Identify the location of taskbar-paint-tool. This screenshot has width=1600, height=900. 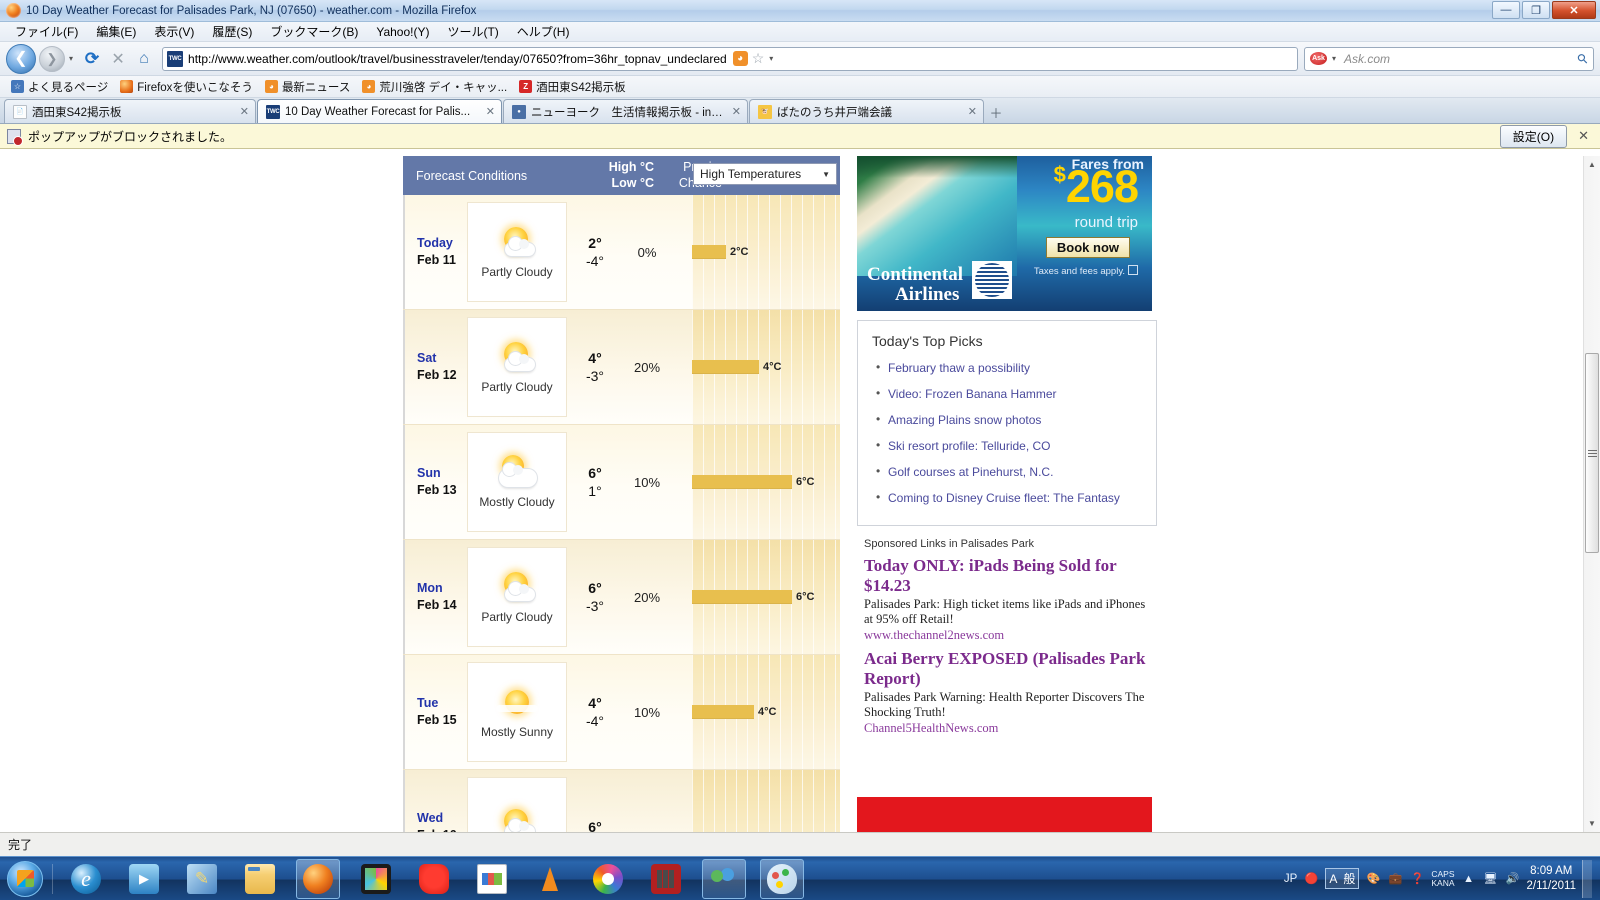
(202, 879).